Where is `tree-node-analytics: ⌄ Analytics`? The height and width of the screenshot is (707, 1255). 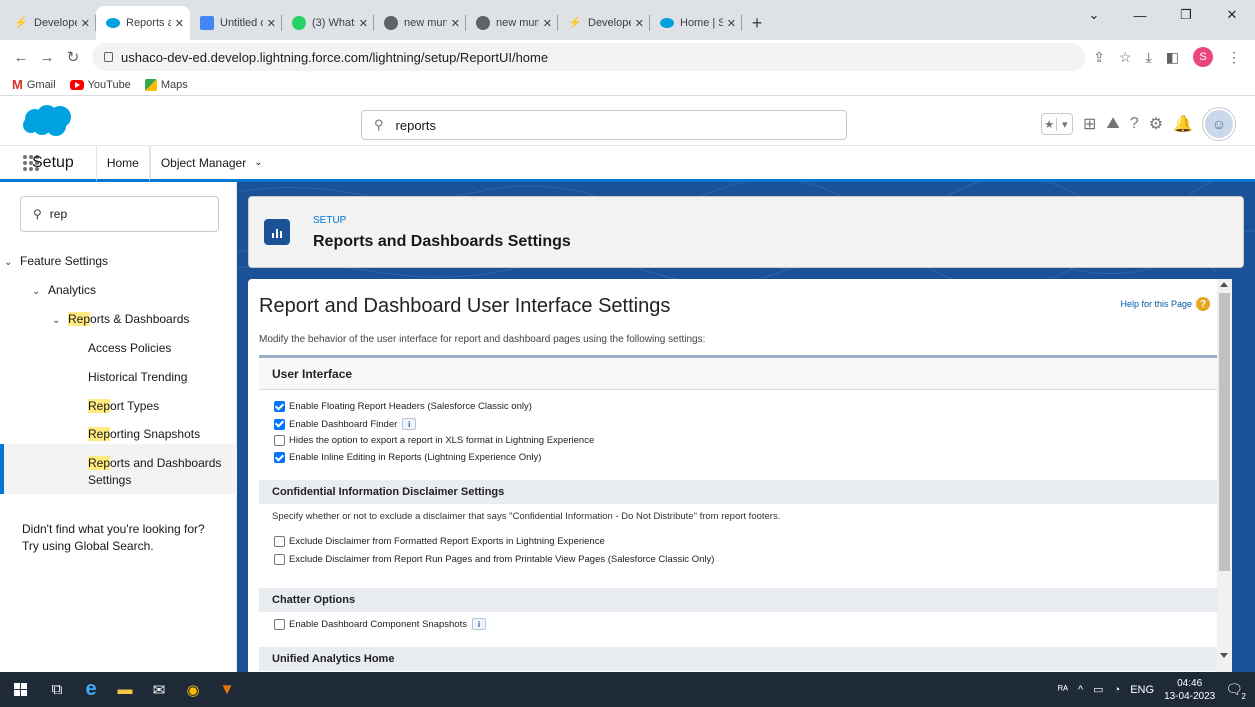
tree-node-analytics: ⌄ Analytics is located at coordinates (64, 290).